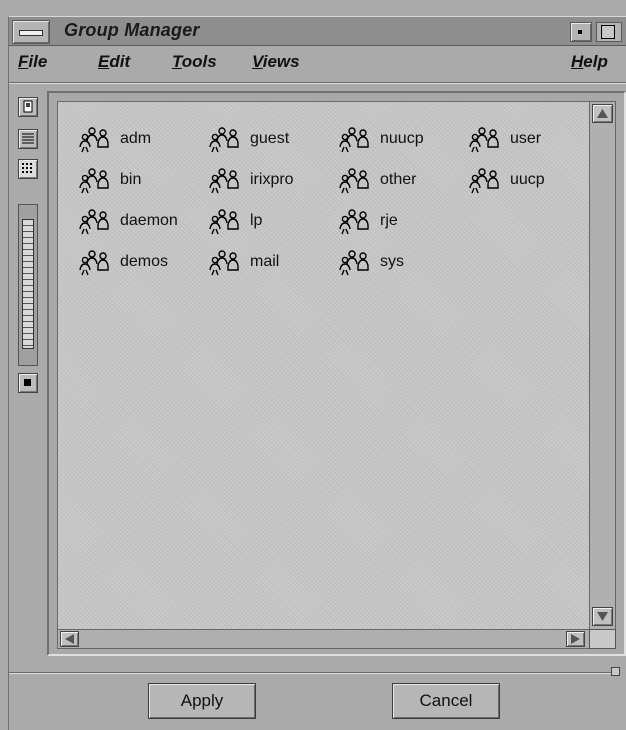  I want to click on group-item-adm: adm, so click(133, 138).